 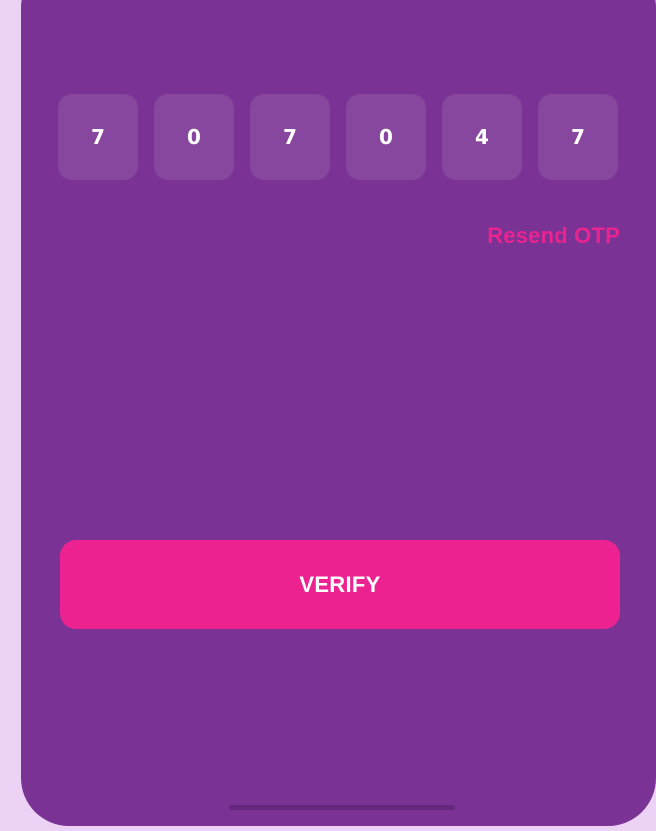 What do you see at coordinates (338, 137) in the screenshot?
I see `otp-input-row: 7 0 7 0 4 7` at bounding box center [338, 137].